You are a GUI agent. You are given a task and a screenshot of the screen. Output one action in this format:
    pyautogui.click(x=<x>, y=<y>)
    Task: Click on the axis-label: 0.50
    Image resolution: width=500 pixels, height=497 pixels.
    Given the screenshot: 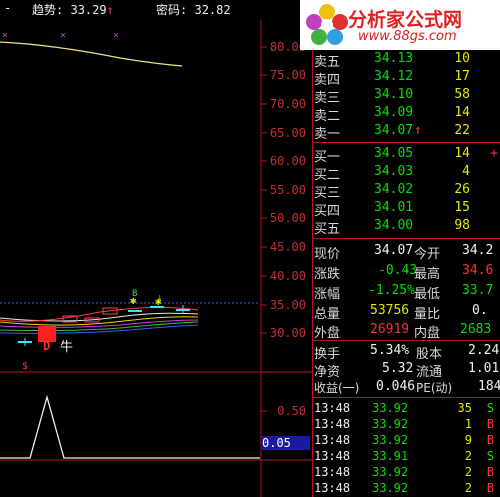 What is the action you would take?
    pyautogui.click(x=291, y=411)
    